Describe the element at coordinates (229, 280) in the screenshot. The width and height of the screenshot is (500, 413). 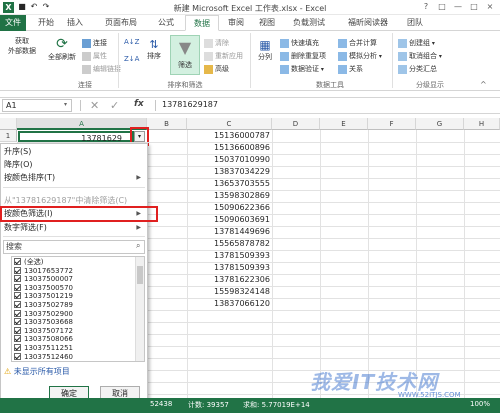
I see `cell-c13: 13781622306` at that location.